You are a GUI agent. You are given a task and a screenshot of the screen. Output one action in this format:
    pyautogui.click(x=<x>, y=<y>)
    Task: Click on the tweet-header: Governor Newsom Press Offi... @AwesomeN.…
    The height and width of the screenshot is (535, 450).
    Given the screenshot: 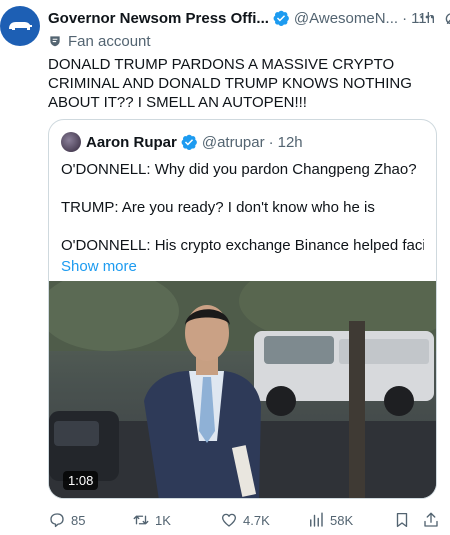 What is the action you would take?
    pyautogui.click(x=249, y=18)
    